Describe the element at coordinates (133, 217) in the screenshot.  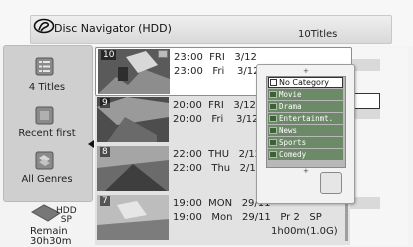
I see `thumbnail: 7` at that location.